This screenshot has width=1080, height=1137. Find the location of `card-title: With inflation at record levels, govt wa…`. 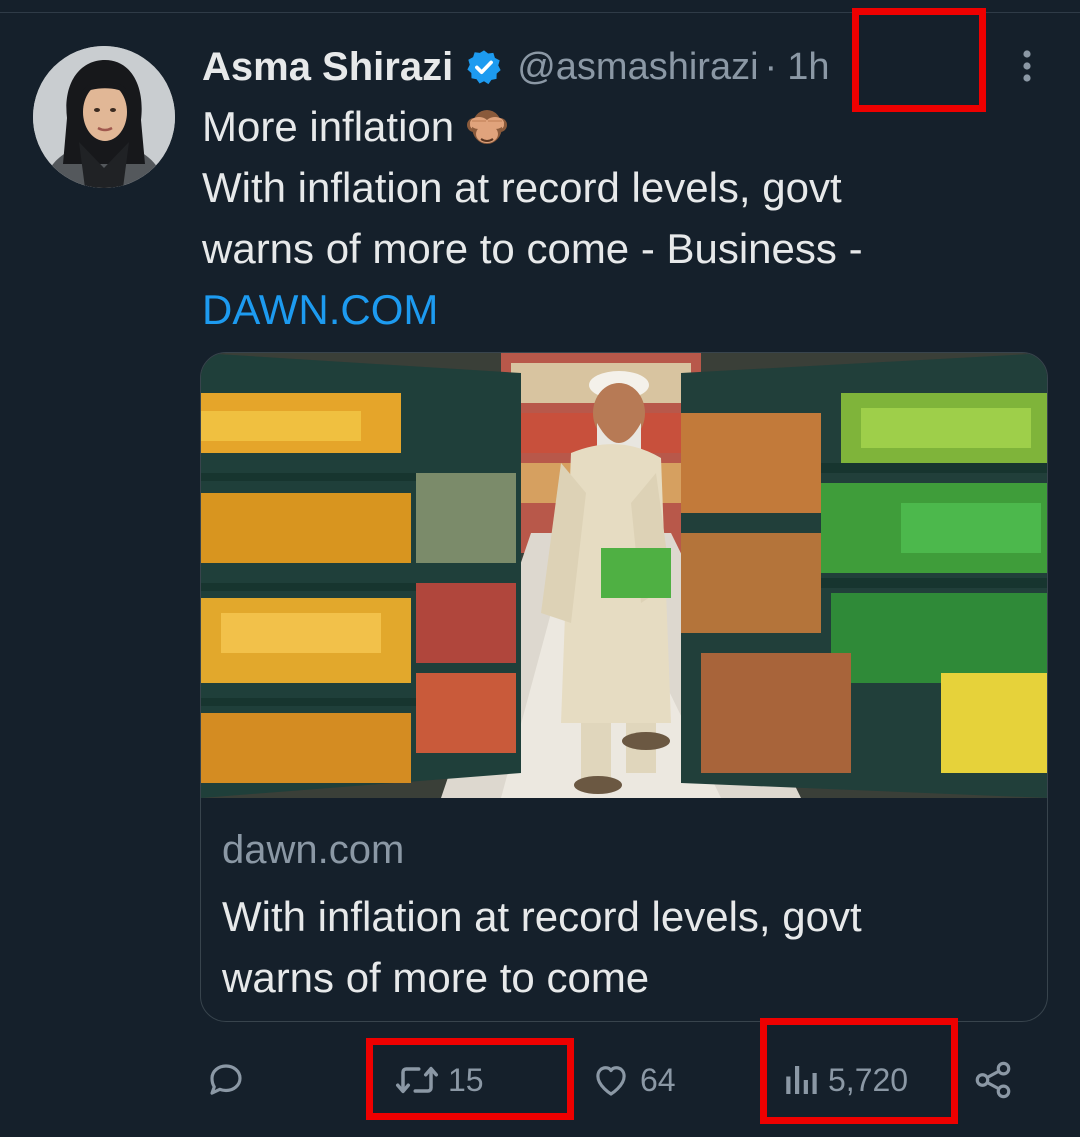

card-title: With inflation at record levels, govt wa… is located at coordinates (622, 947).